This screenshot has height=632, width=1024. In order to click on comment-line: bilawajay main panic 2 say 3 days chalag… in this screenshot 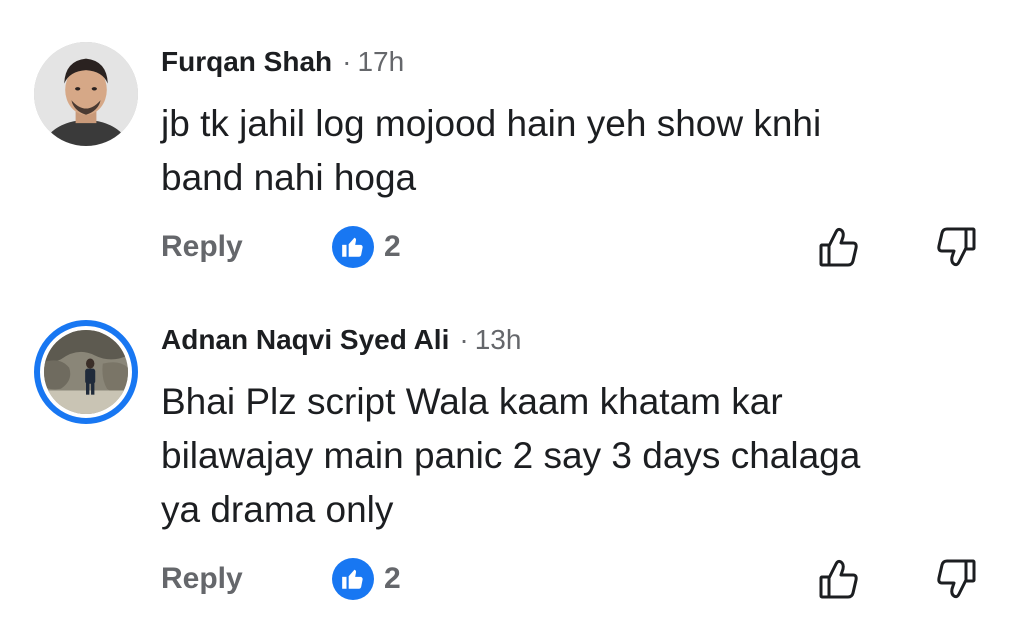, I will do `click(511, 455)`.